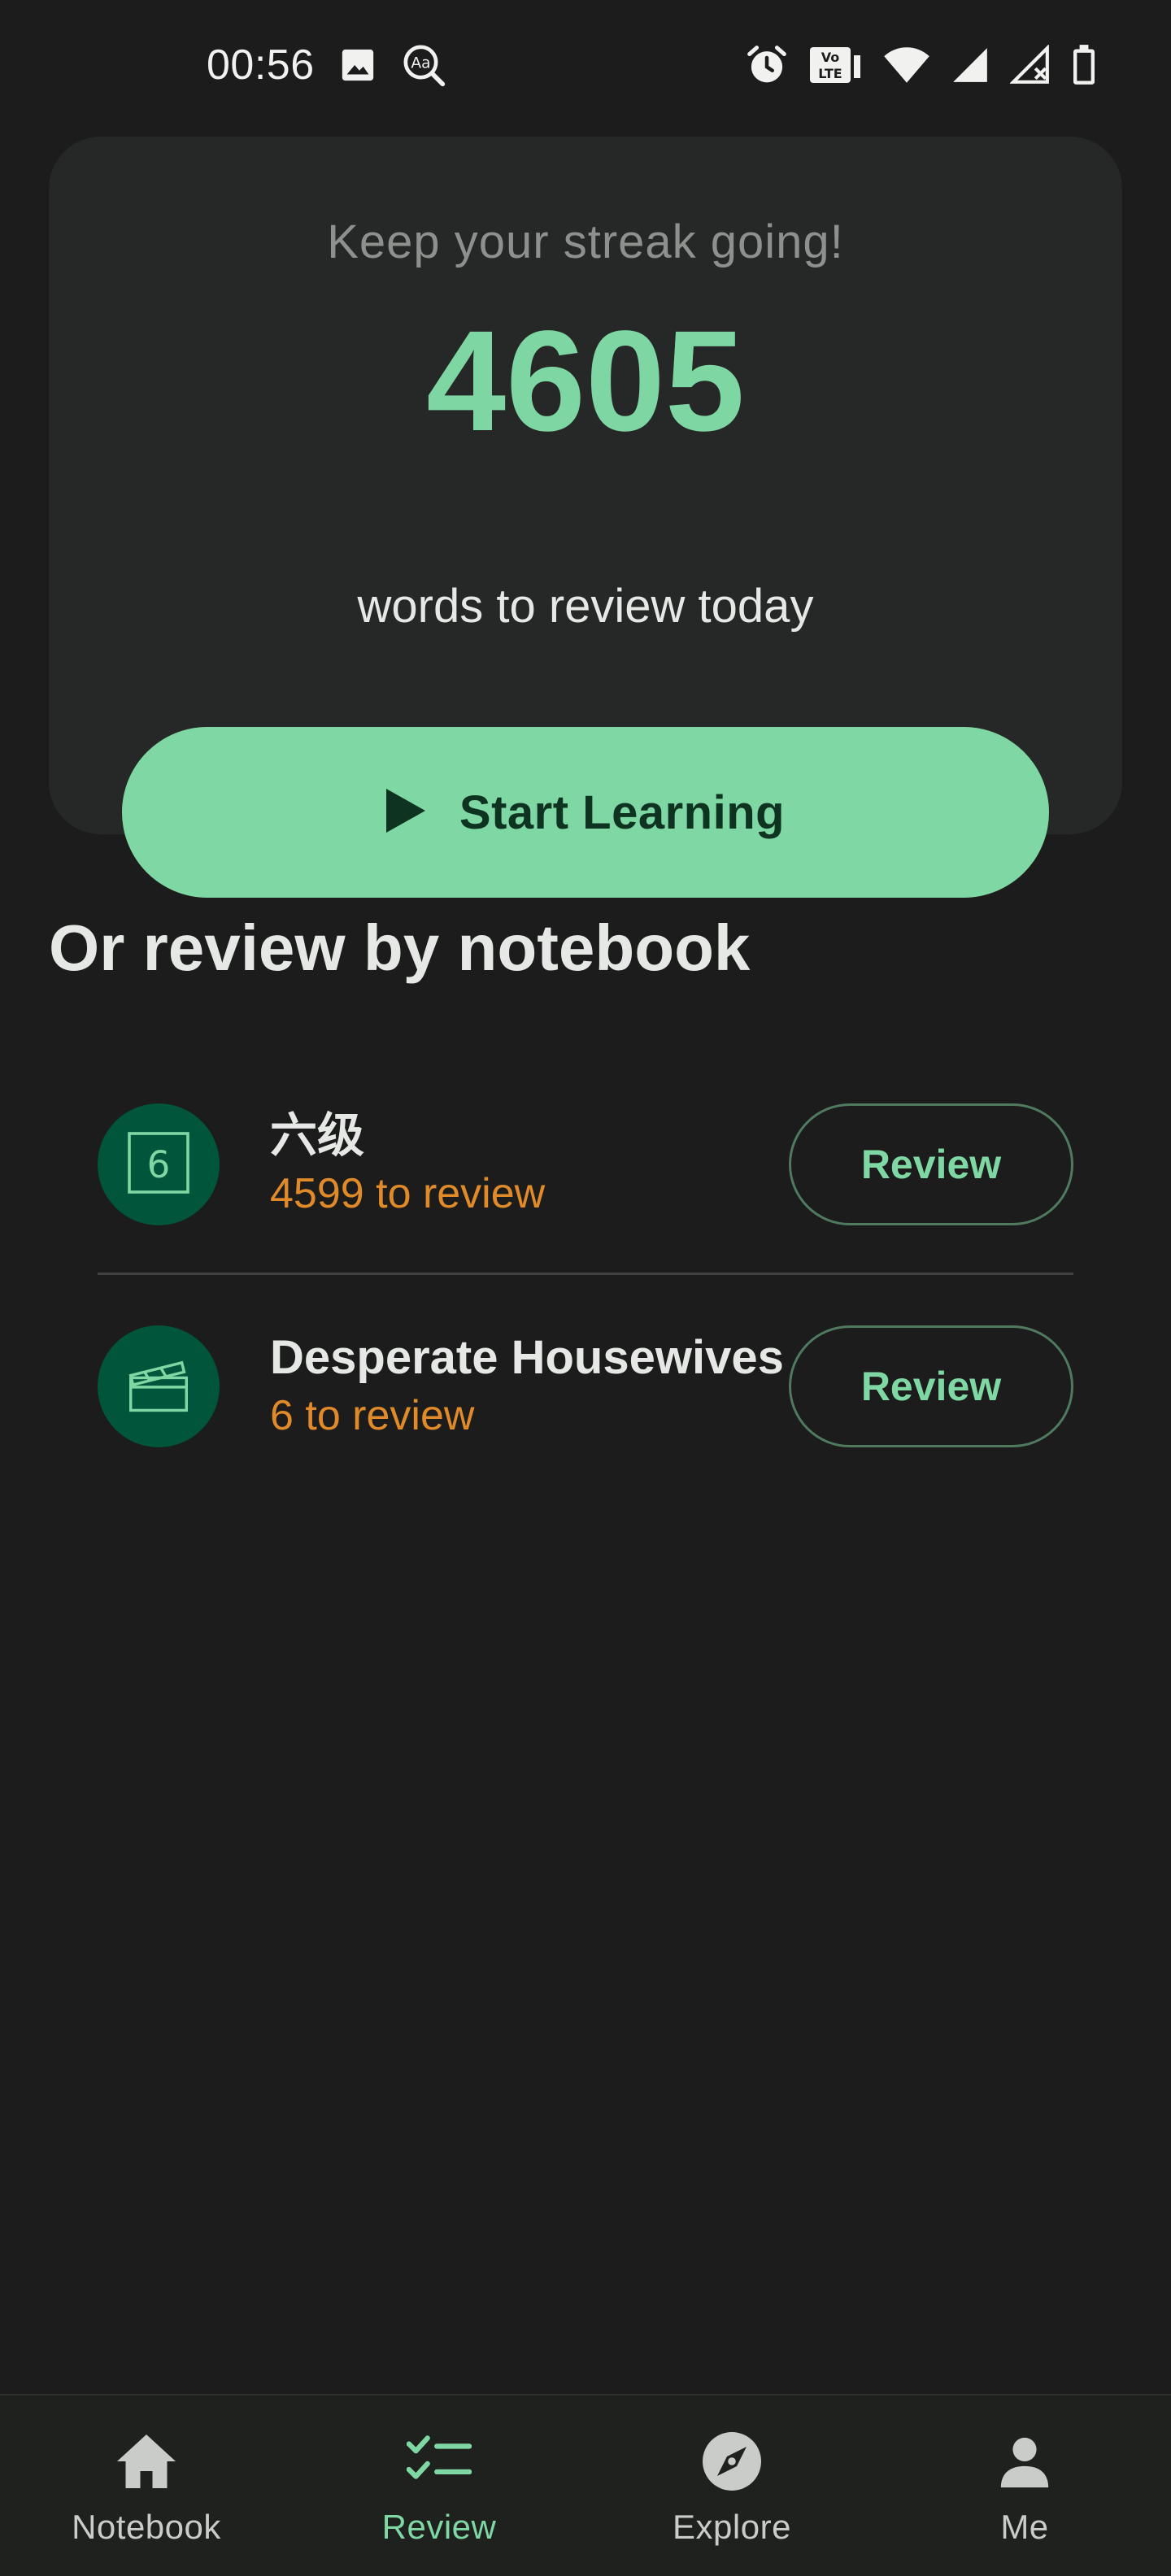  I want to click on nav-label: Explore, so click(732, 2527).